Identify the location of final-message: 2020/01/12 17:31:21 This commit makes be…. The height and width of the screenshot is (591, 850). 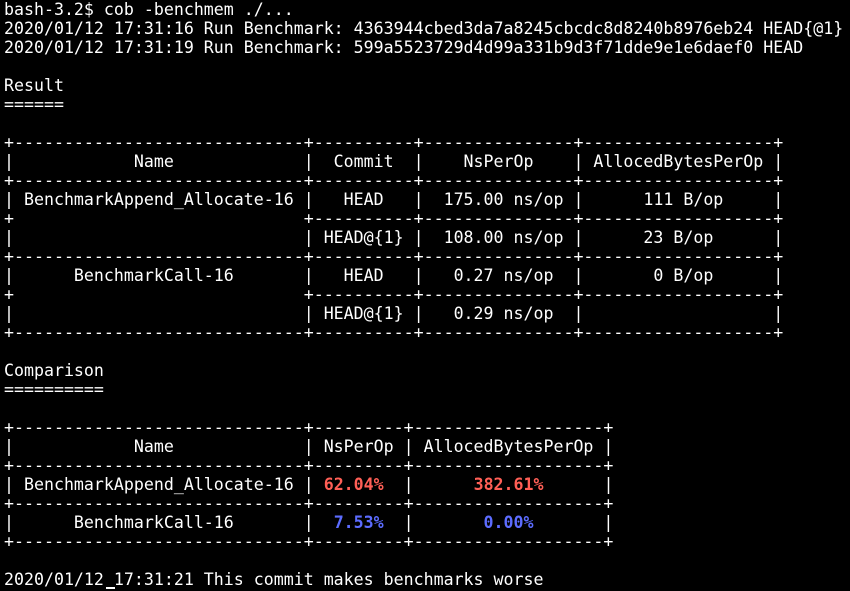
(274, 579).